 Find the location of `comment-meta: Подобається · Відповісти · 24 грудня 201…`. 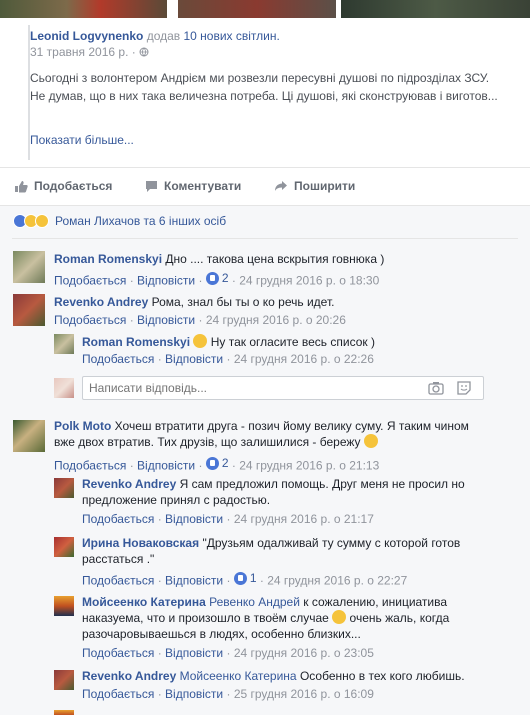

comment-meta: Подобається · Відповісти · 24 грудня 201… is located at coordinates (200, 320).